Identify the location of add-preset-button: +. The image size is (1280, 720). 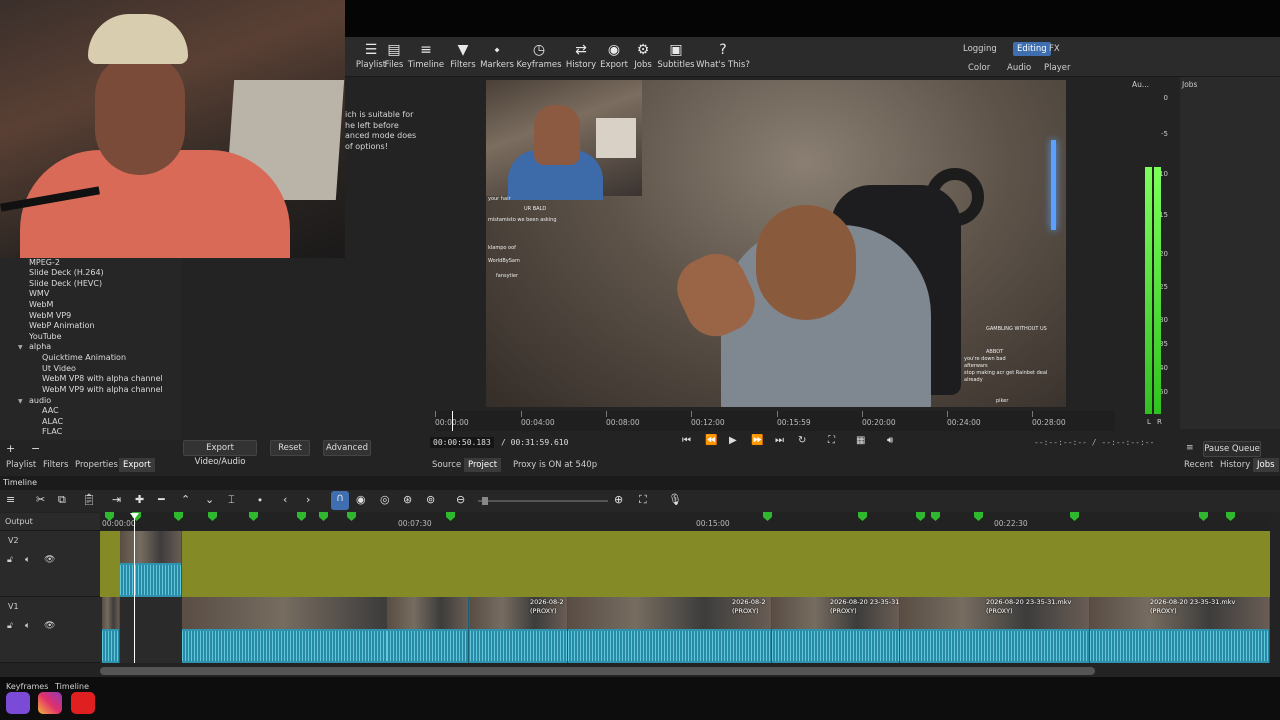
(10, 448).